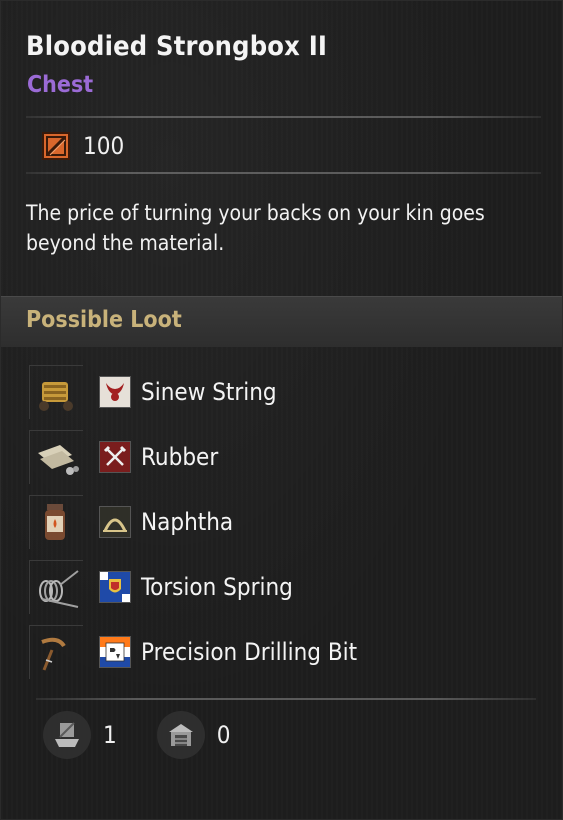  Describe the element at coordinates (249, 651) in the screenshot. I see `loot-item-name: Precision Drilling Bit` at that location.